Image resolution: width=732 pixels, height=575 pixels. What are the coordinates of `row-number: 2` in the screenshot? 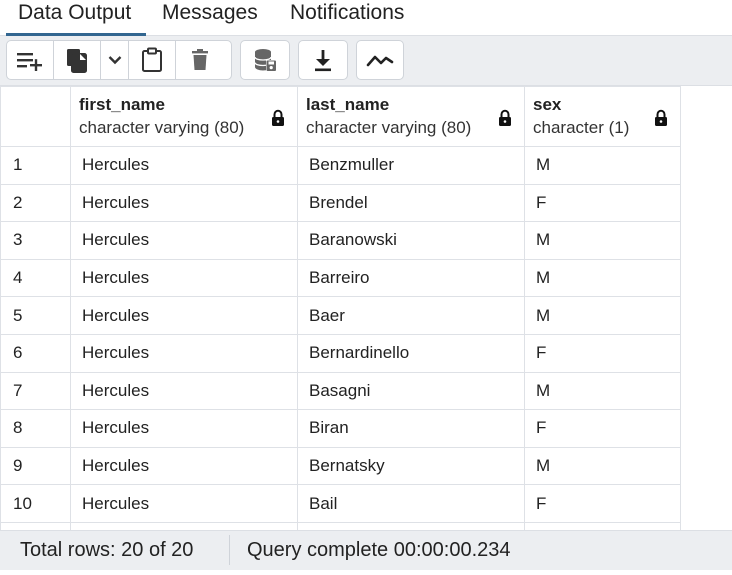 It's located at (35, 203).